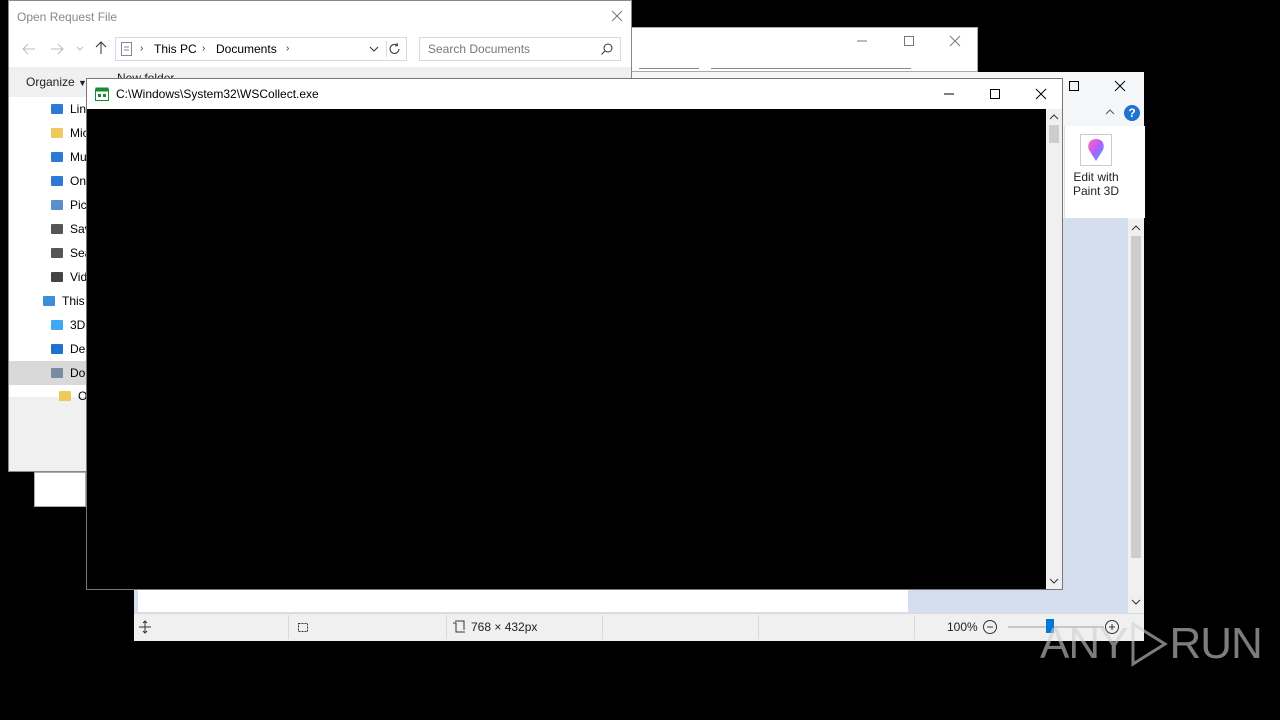 The image size is (1280, 720). I want to click on paint3d-icon, so click(1096, 150).